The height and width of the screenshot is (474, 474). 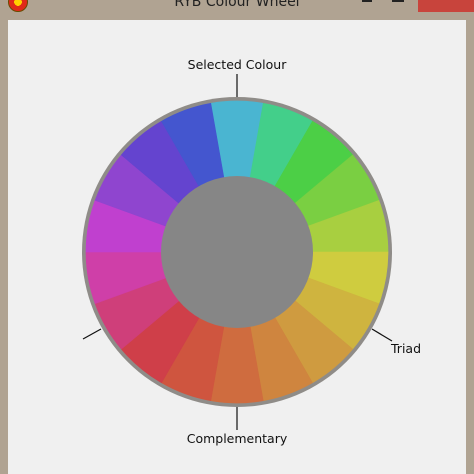 What do you see at coordinates (92, 334) in the screenshot?
I see `triad-marker-left` at bounding box center [92, 334].